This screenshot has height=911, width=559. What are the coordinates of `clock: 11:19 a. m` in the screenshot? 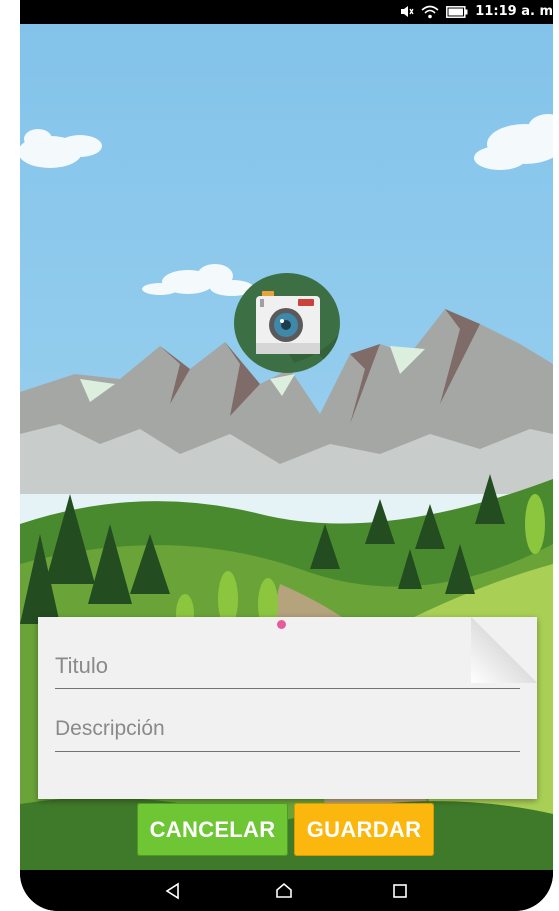 It's located at (514, 11).